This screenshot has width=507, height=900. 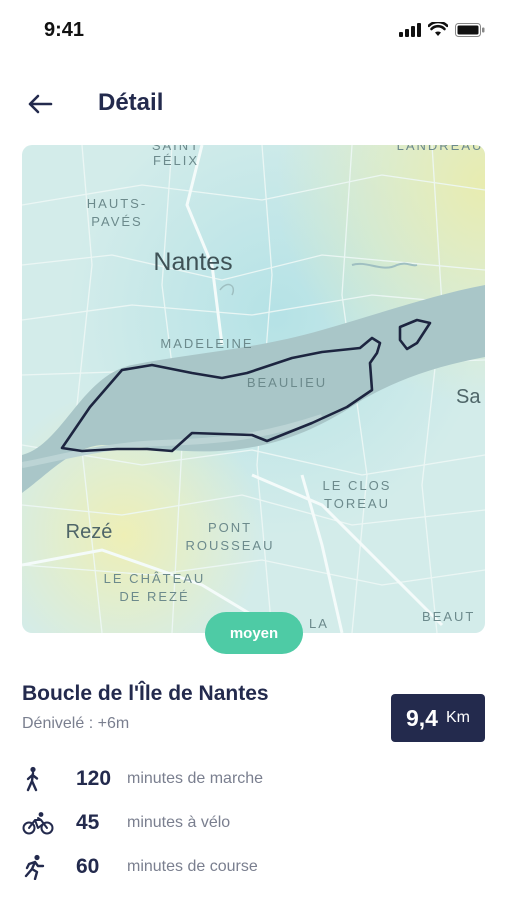 I want to click on distance-value: 9,4, so click(x=422, y=717).